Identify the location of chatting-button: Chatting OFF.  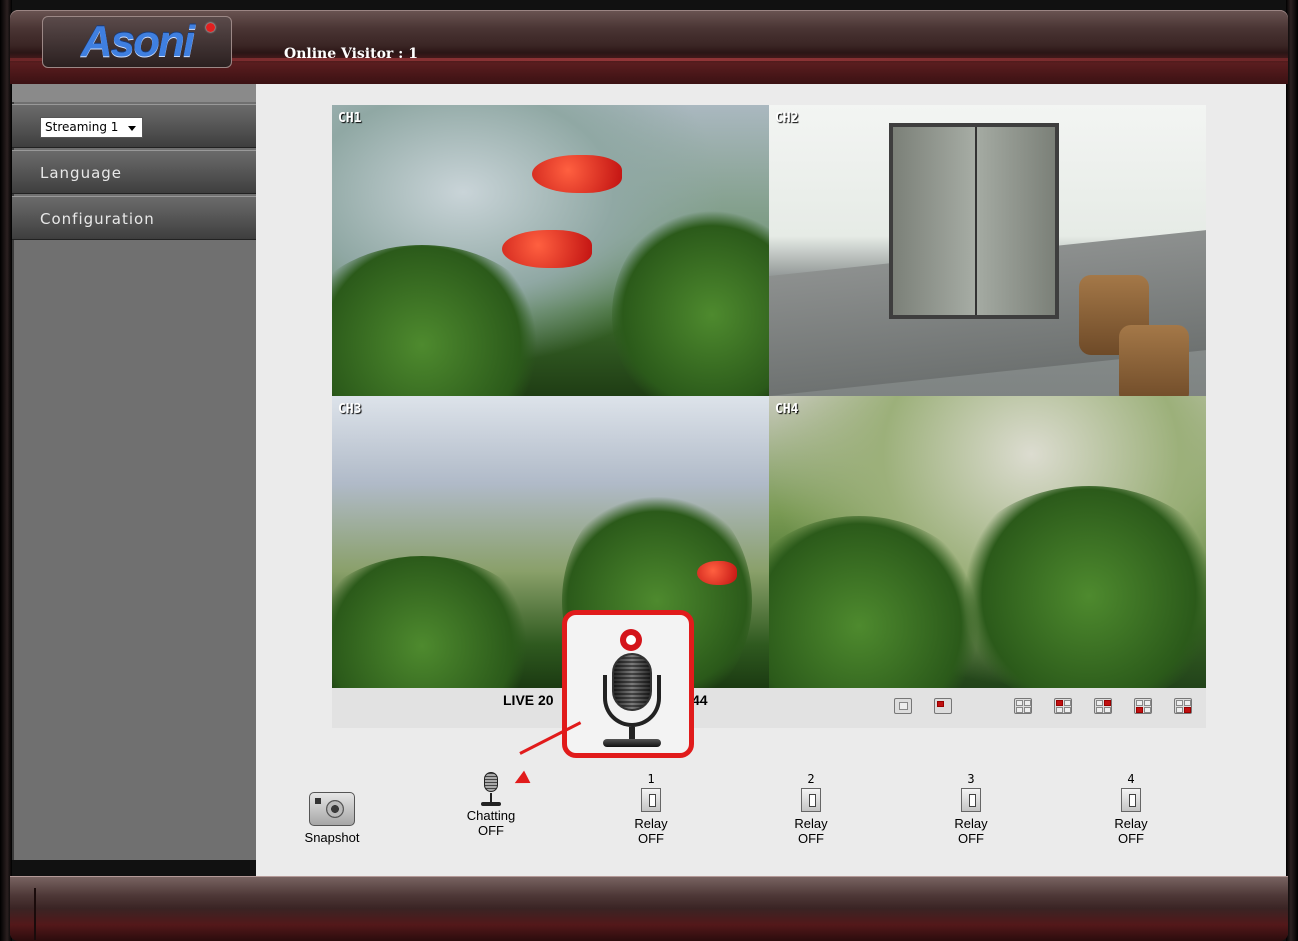
(491, 805).